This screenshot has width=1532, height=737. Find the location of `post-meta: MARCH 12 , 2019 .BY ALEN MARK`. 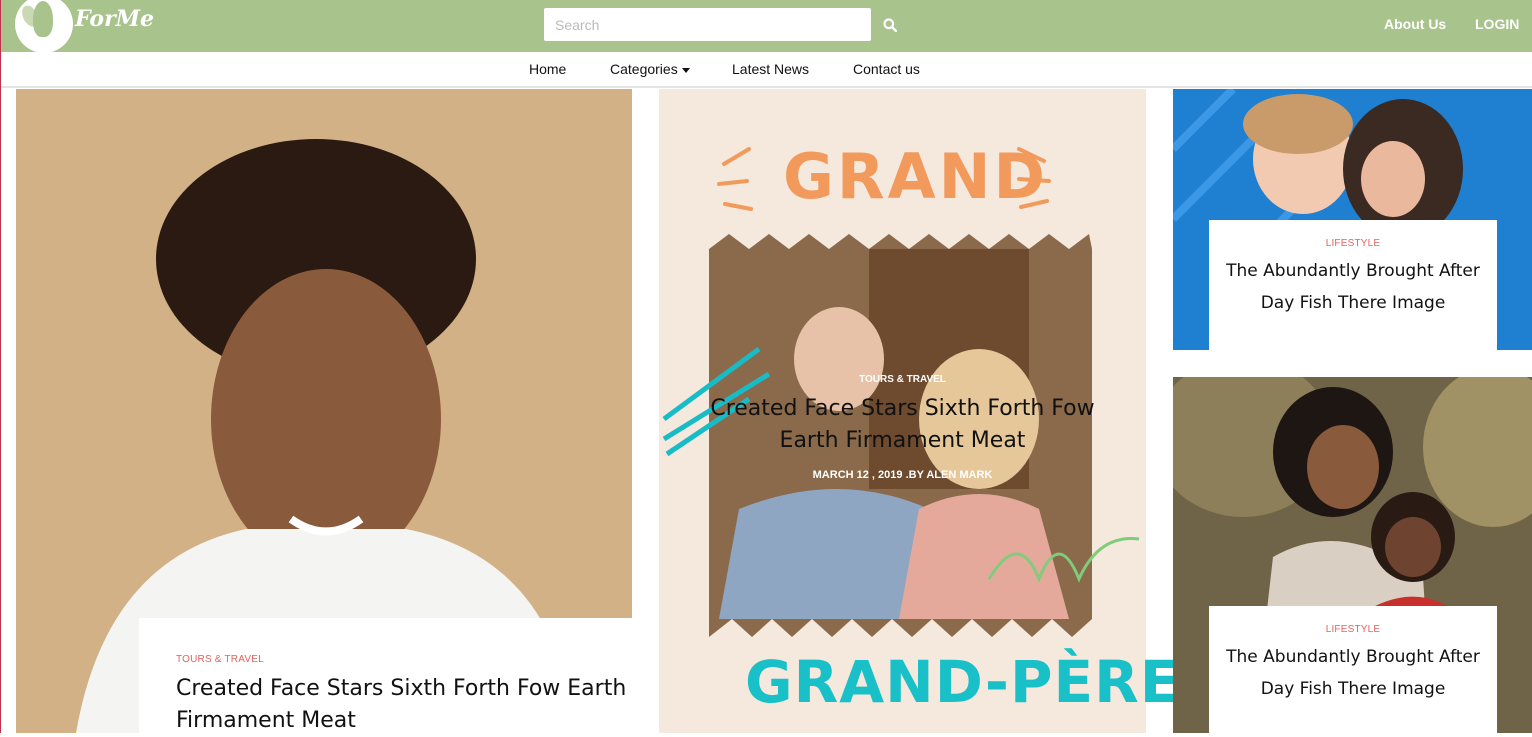

post-meta: MARCH 12 , 2019 .BY ALEN MARK is located at coordinates (902, 475).